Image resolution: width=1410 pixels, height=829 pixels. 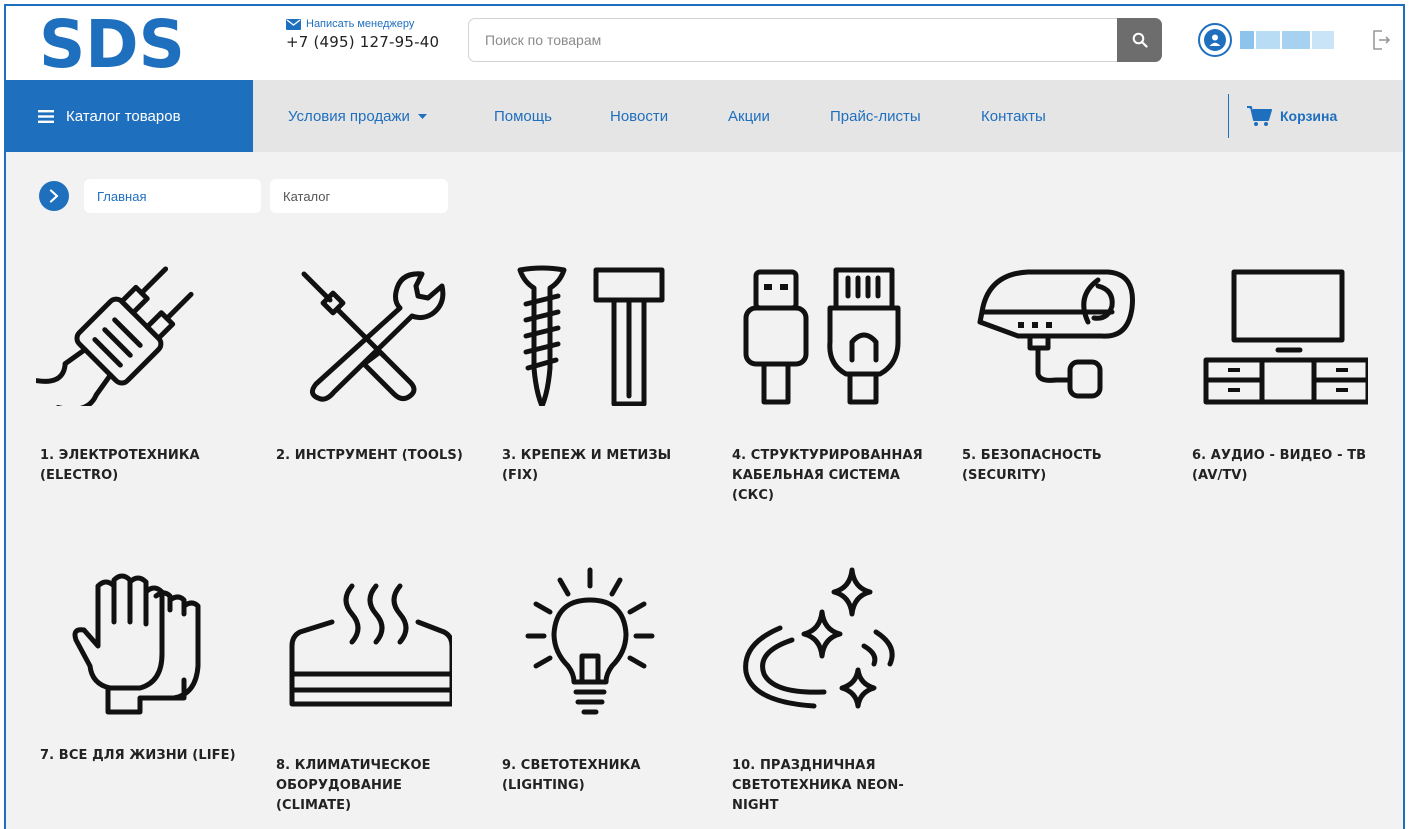 I want to click on cart-label: Корзина, so click(x=1309, y=116).